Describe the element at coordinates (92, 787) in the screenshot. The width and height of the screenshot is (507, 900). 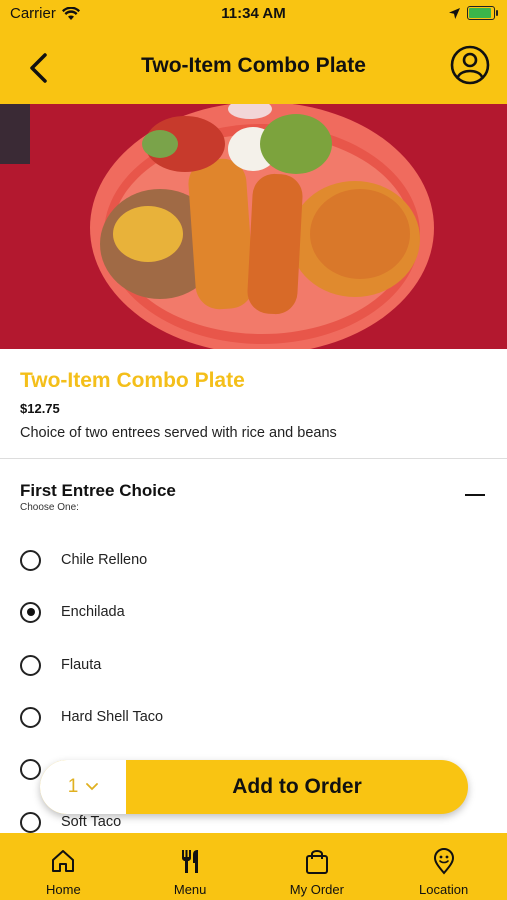
I see `chevron-down-icon` at that location.